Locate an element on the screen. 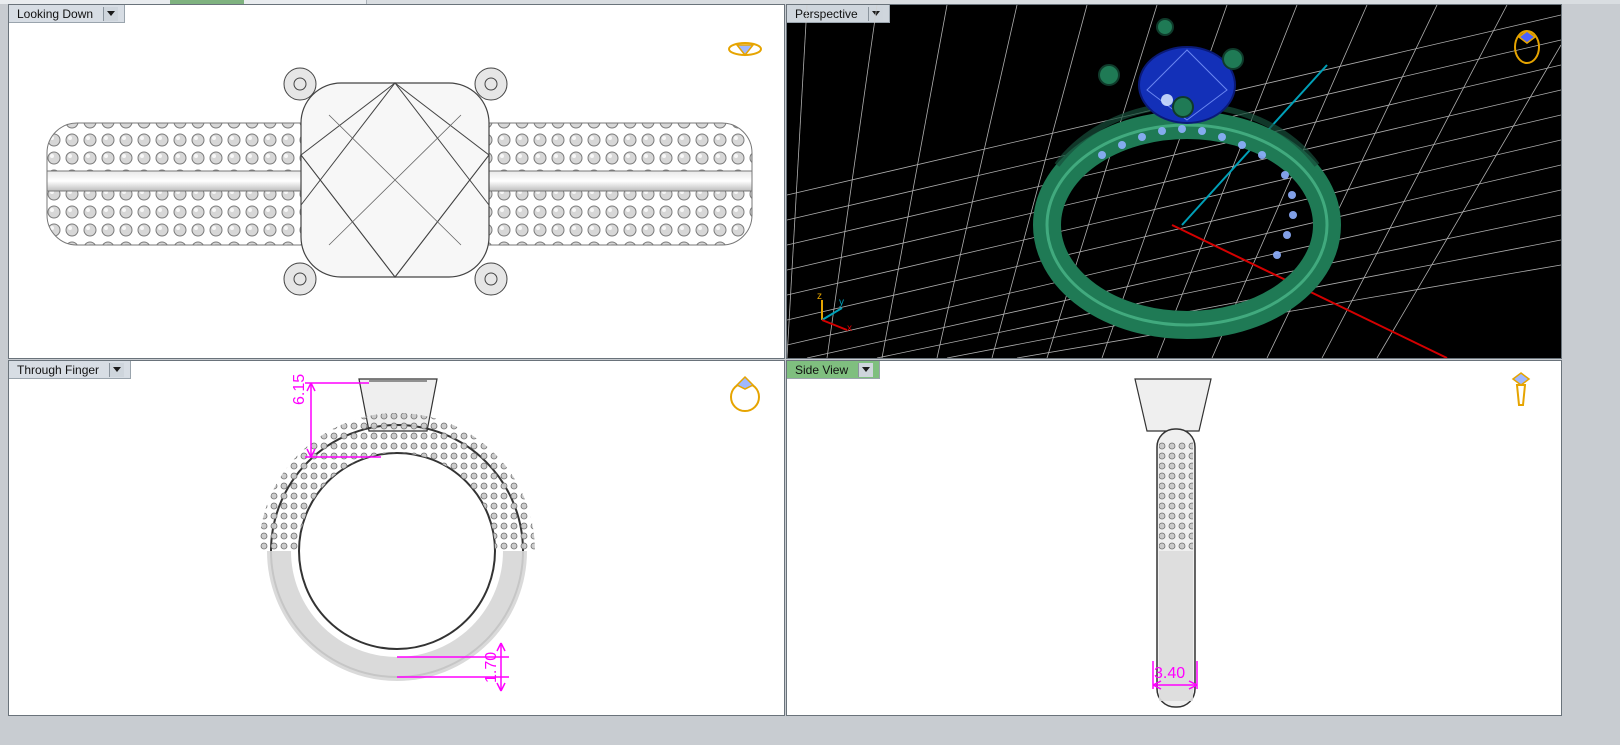 The image size is (1620, 745). ring-green-render is located at coordinates (1187, 220).